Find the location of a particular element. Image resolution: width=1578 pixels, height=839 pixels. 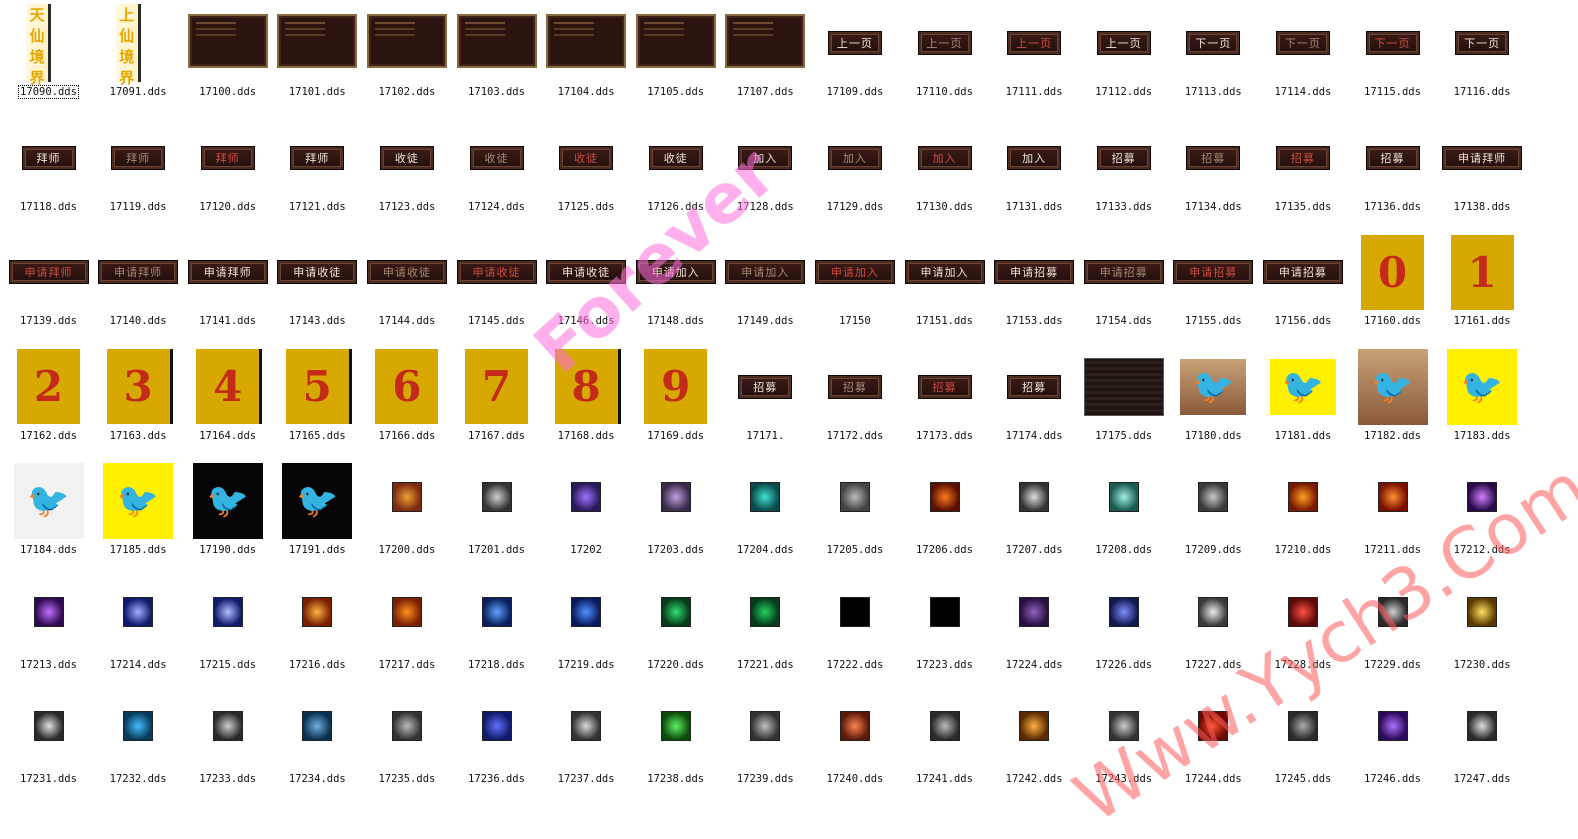

file-item: 6 17166.dds is located at coordinates (406, 403).